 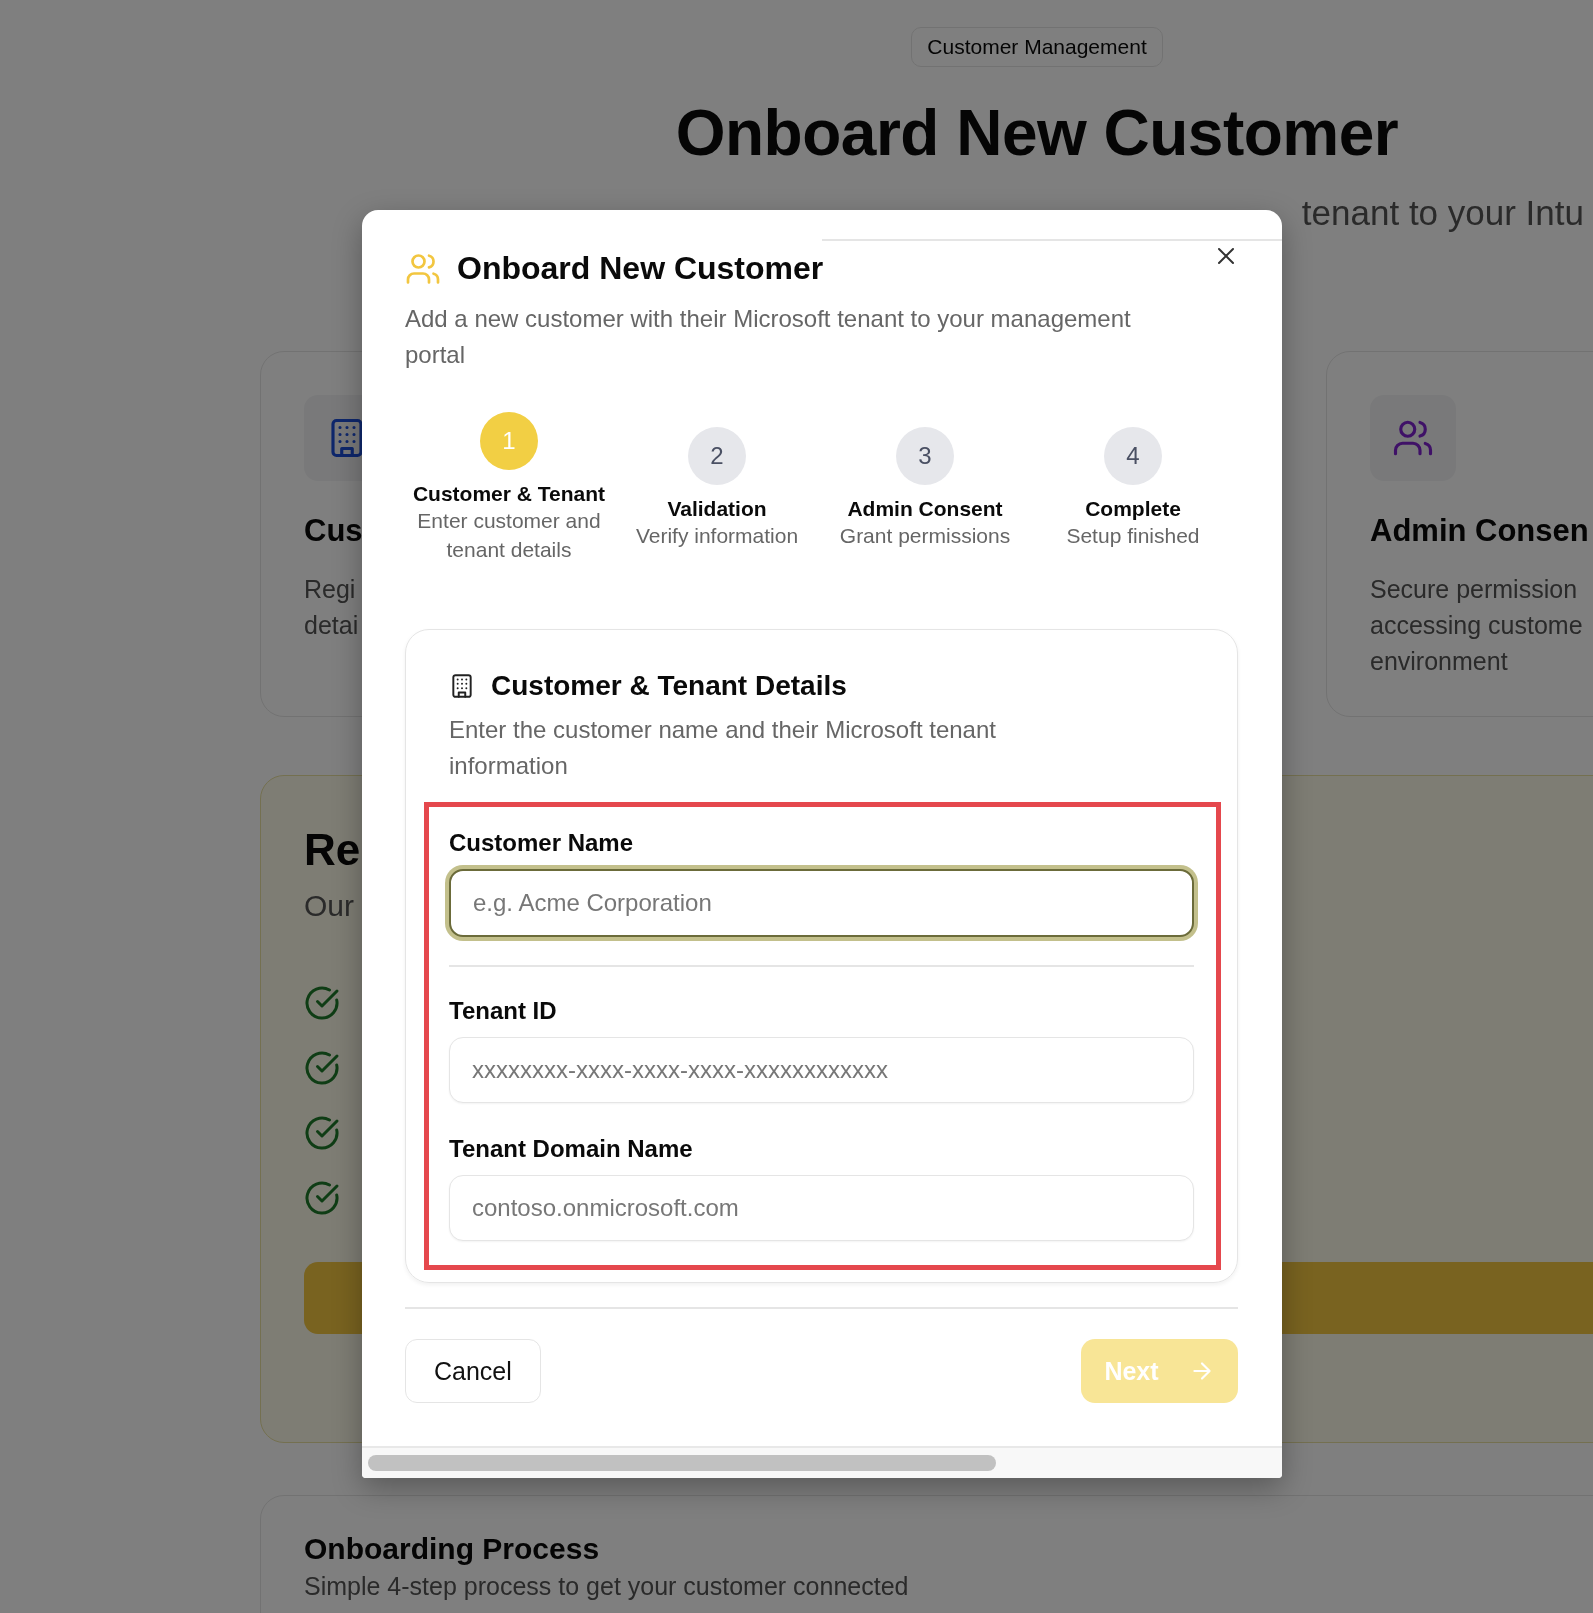 What do you see at coordinates (509, 535) in the screenshot?
I see `step-description: Enter customer and tenant details` at bounding box center [509, 535].